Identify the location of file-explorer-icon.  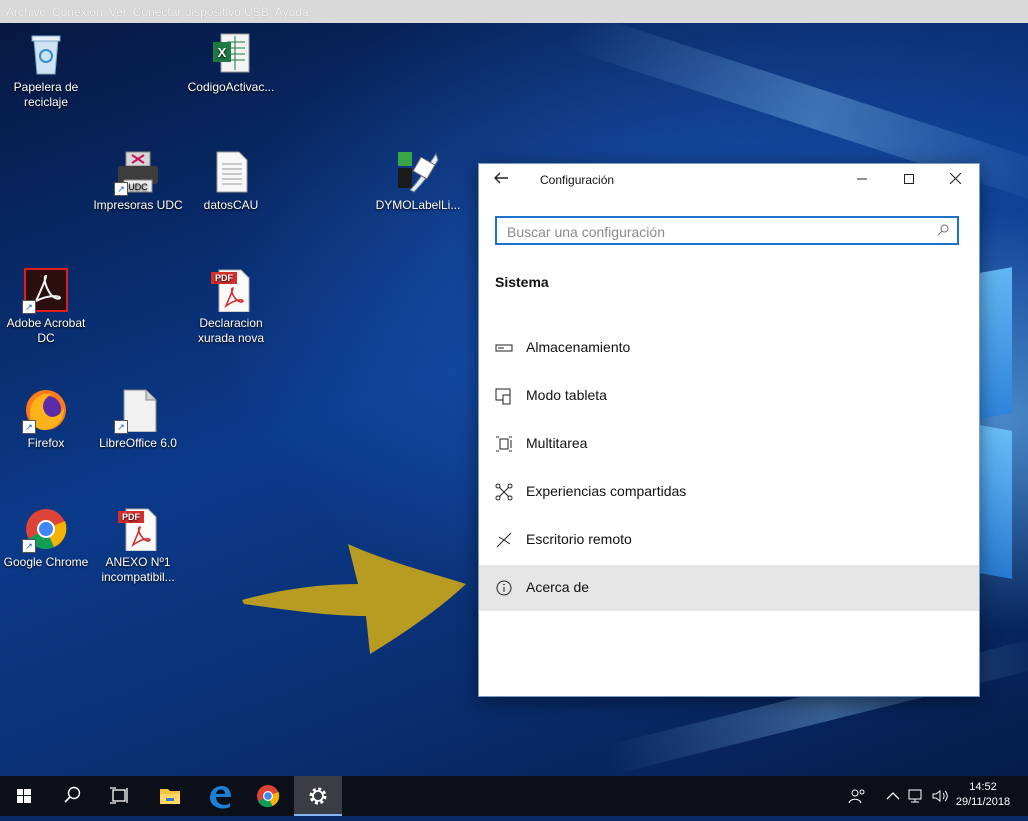
(170, 796).